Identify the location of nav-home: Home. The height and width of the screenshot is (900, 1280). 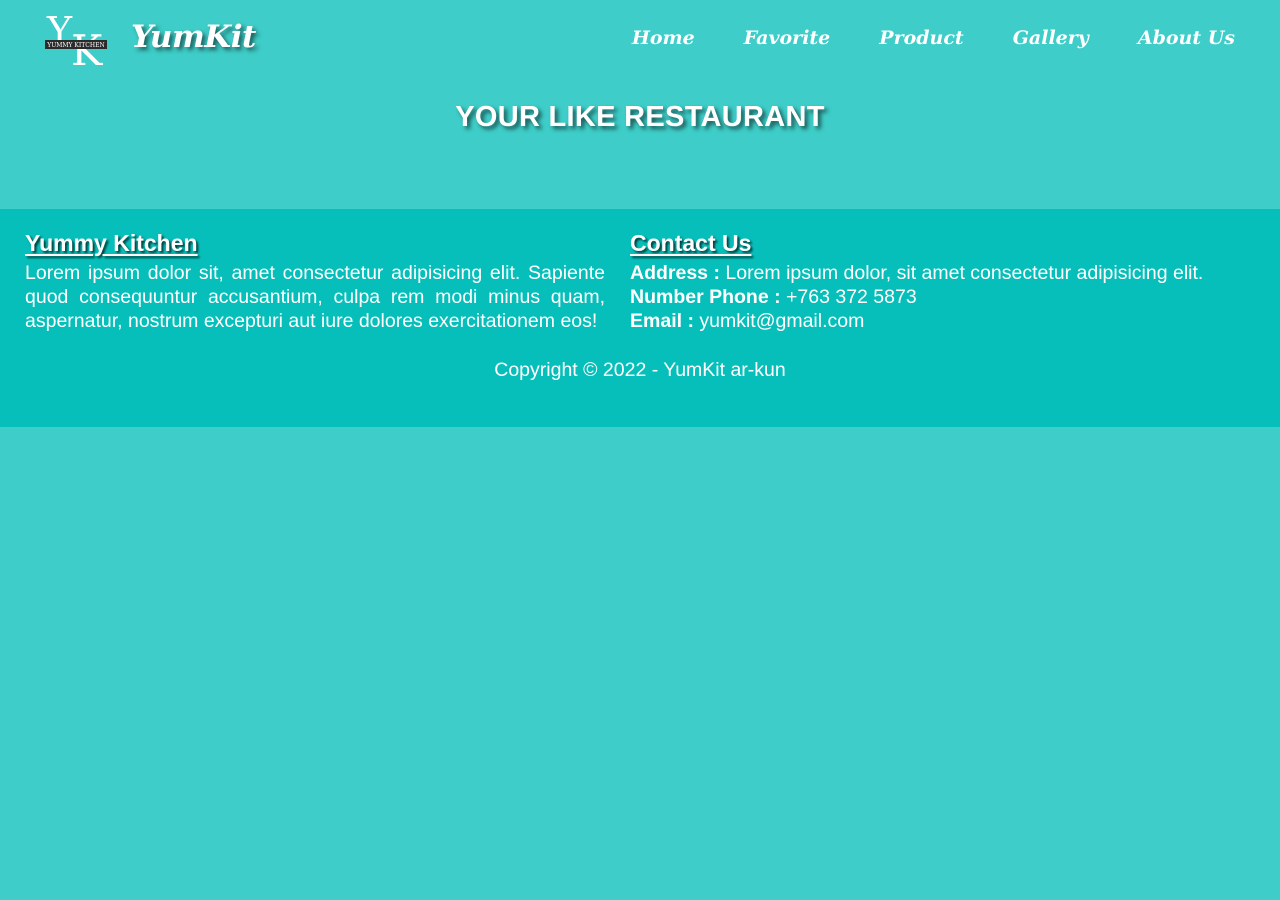
(663, 38).